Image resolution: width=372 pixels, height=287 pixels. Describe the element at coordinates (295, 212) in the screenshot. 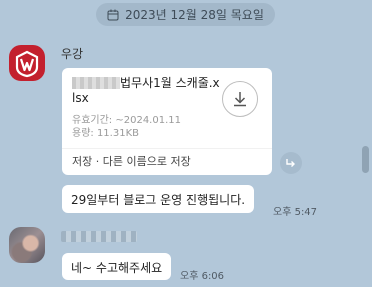

I see `message-time: 오후 5:47` at that location.